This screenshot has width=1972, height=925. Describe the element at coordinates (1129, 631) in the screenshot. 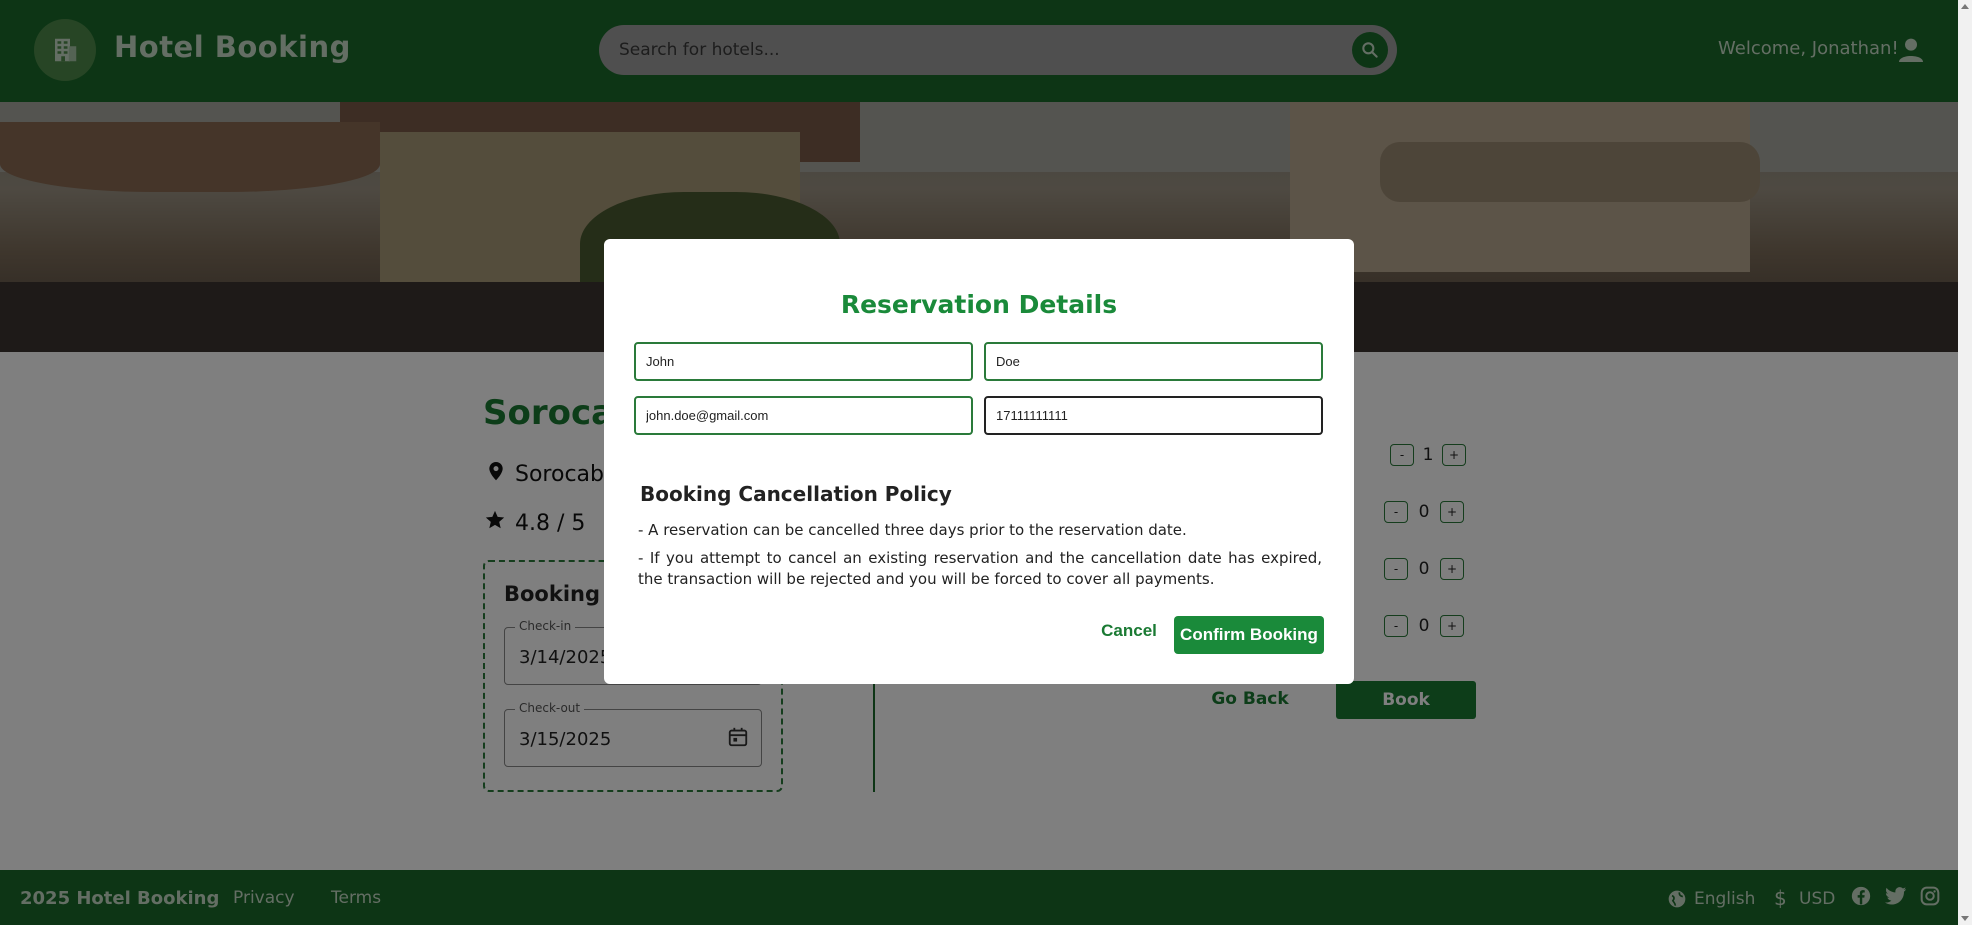

I see `cancel-button: Cancel` at that location.